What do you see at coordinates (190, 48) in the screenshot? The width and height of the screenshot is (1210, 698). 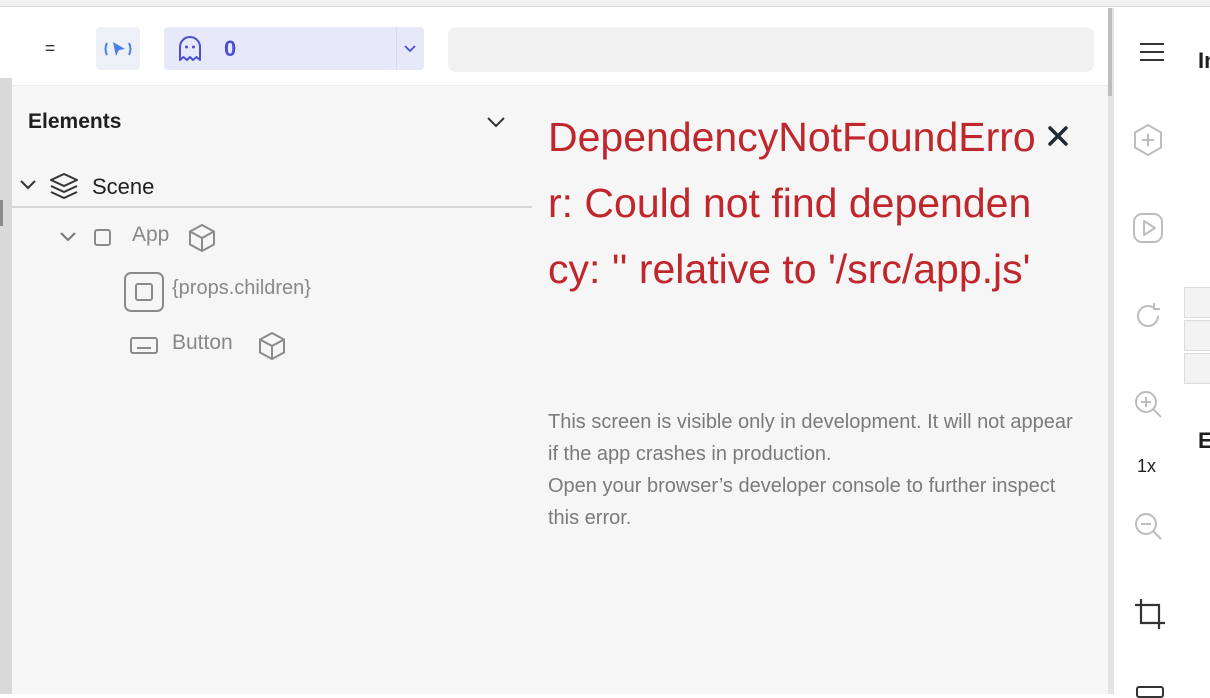 I see `ghost-icon` at bounding box center [190, 48].